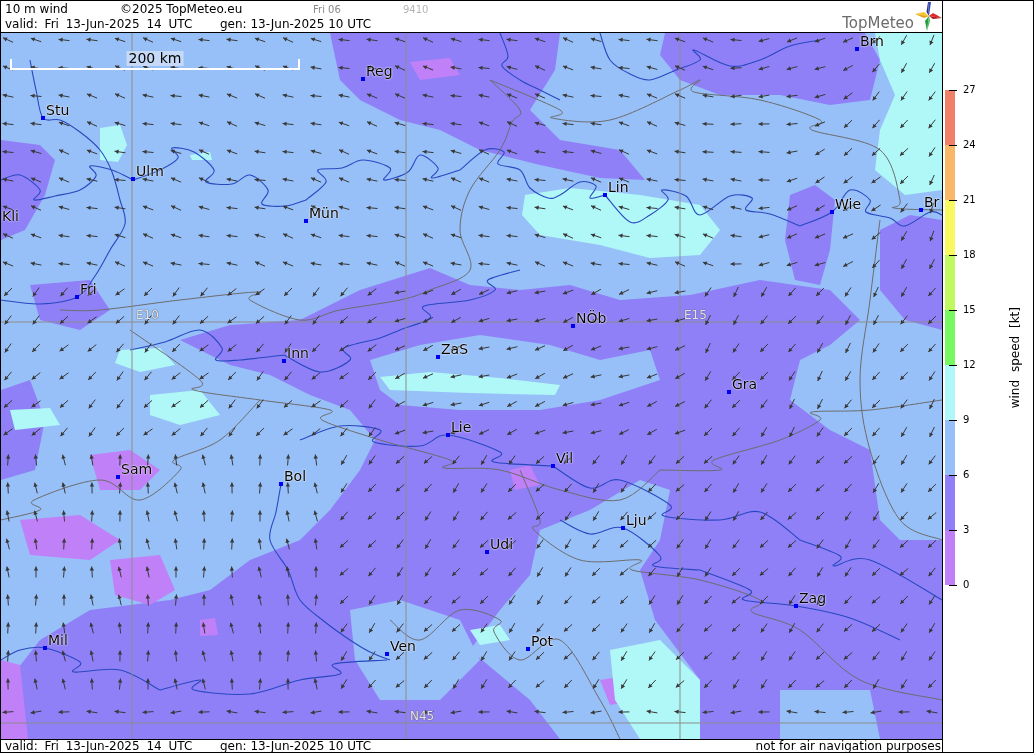 This screenshot has height=753, width=1034. Describe the element at coordinates (295, 476) in the screenshot. I see `city-label: Bol` at that location.